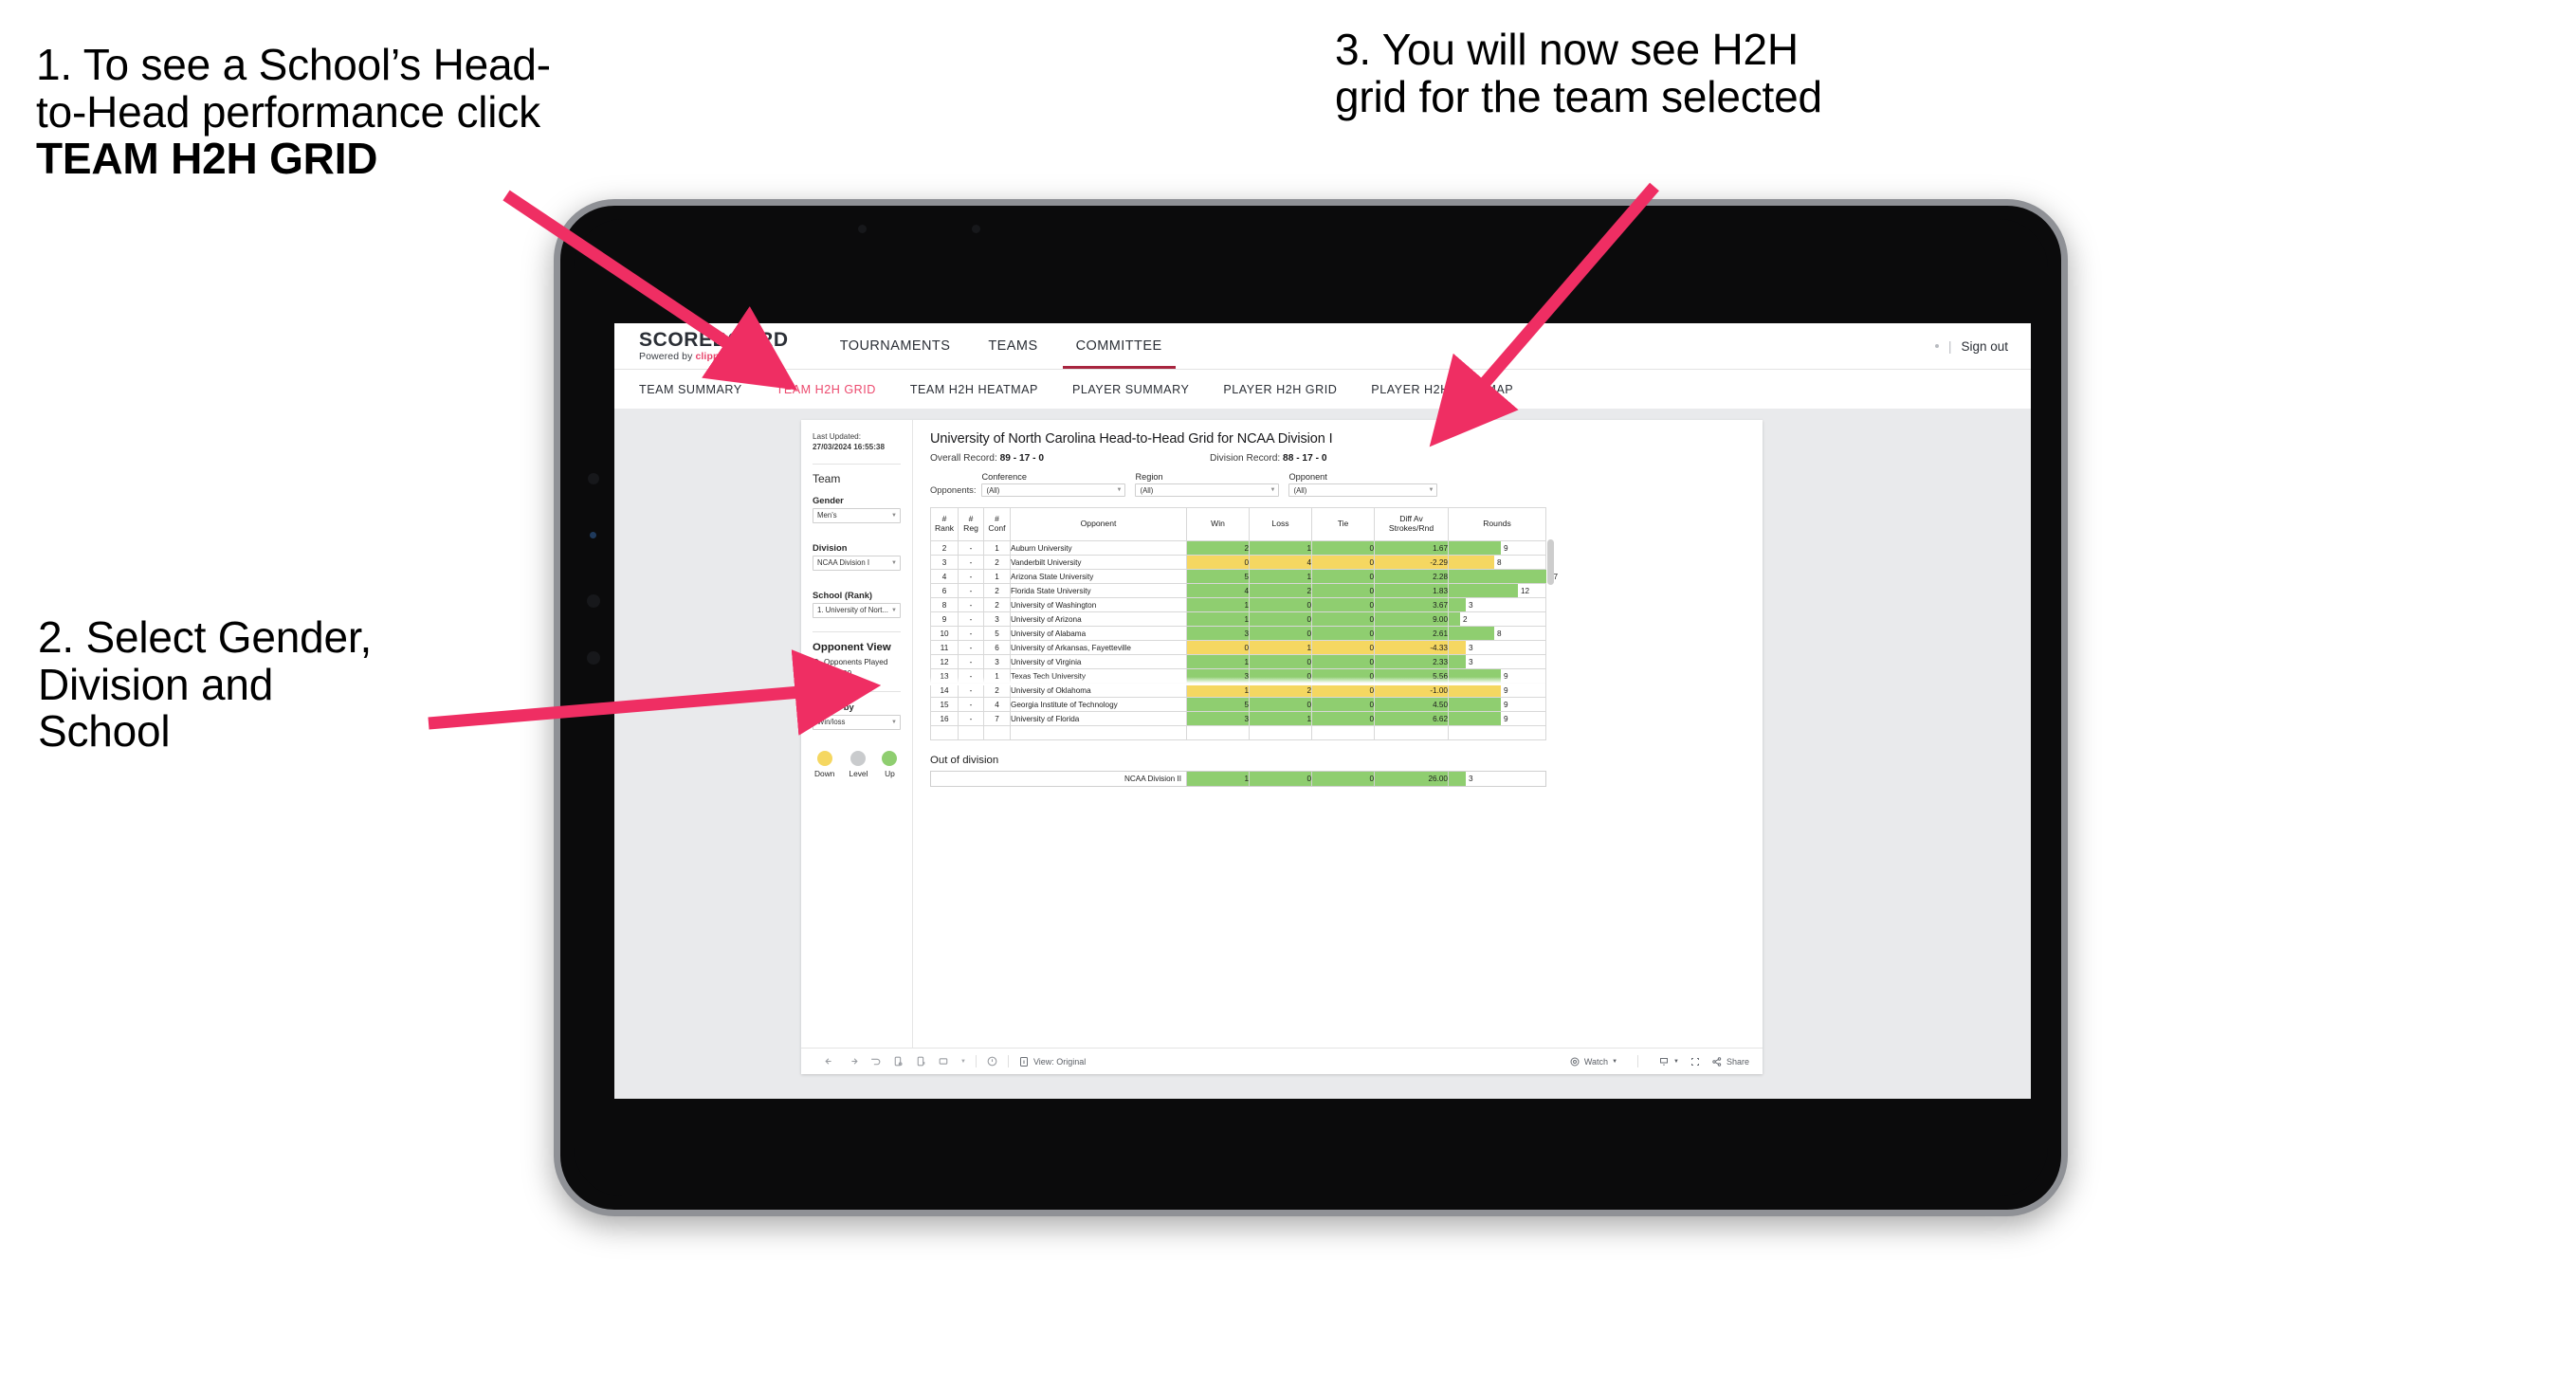 The image size is (2576, 1386). What do you see at coordinates (992, 1061) in the screenshot?
I see `alert-icon` at bounding box center [992, 1061].